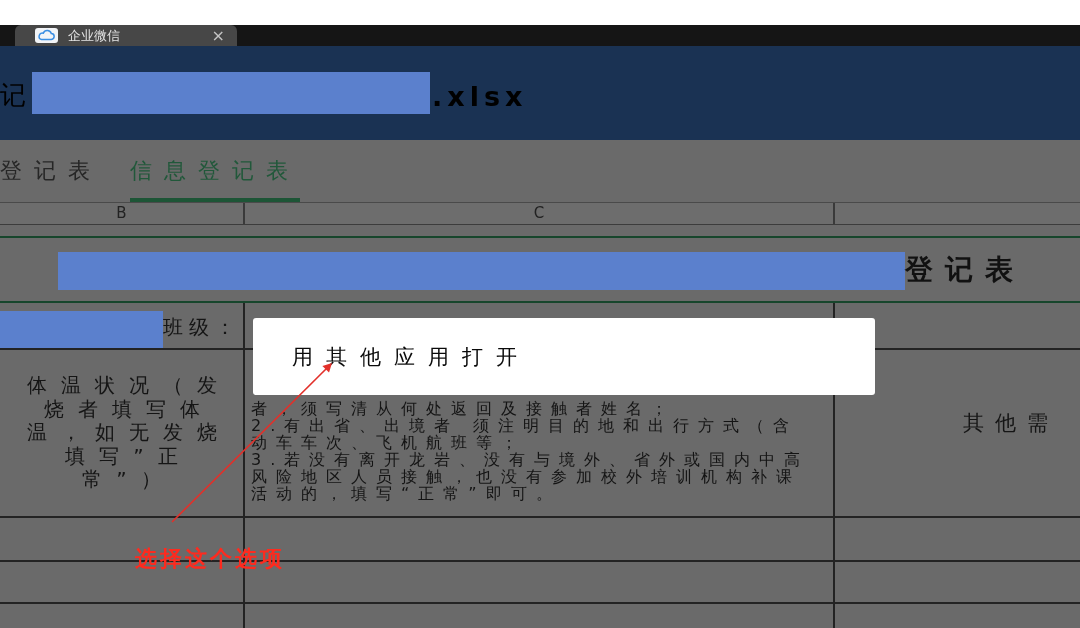 This screenshot has width=1080, height=628. I want to click on close-button: ×, so click(218, 35).